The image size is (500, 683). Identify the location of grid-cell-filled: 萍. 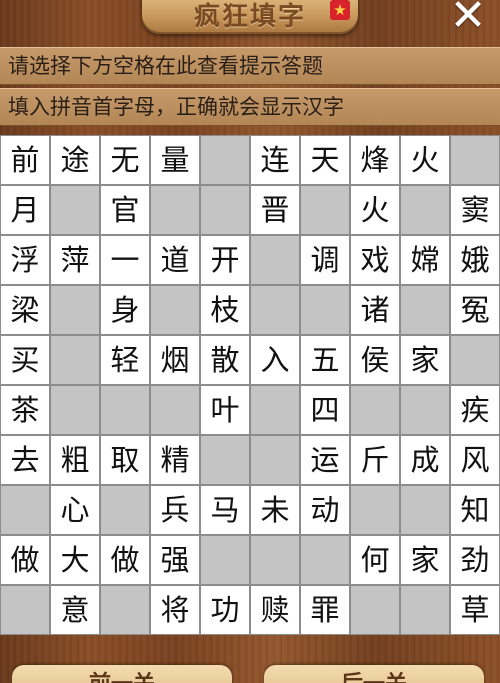
(75, 260).